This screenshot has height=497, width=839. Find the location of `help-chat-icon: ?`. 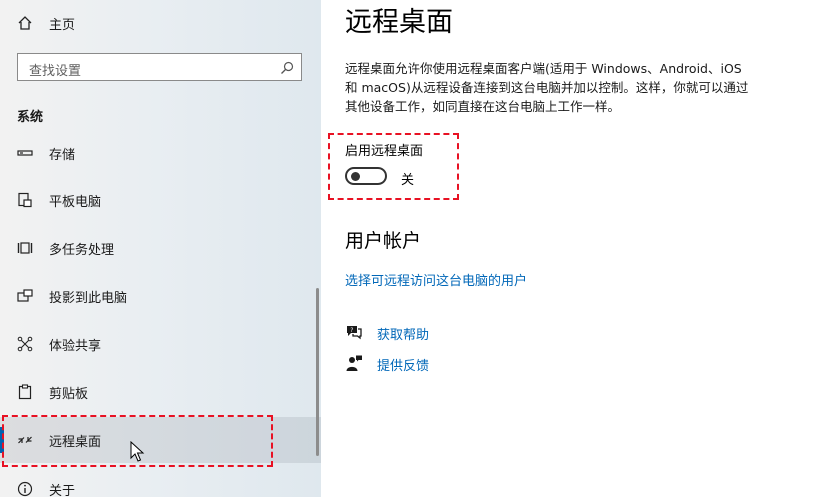

help-chat-icon: ? is located at coordinates (354, 332).